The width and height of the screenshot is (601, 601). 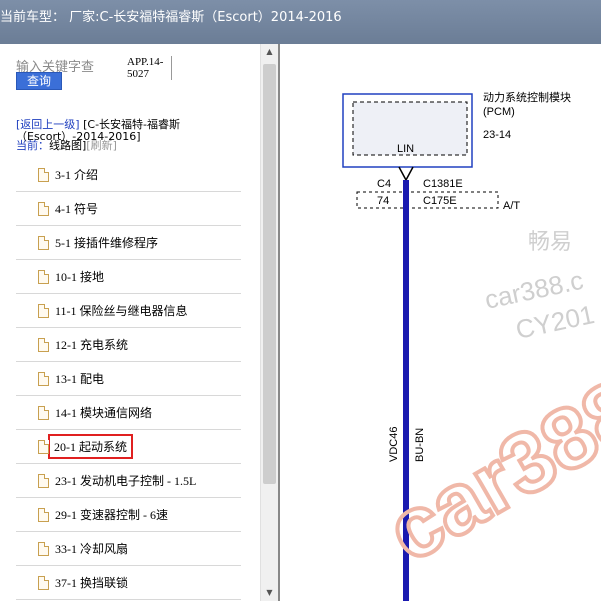 I want to click on current-prefix: 当前：, so click(x=32, y=145).